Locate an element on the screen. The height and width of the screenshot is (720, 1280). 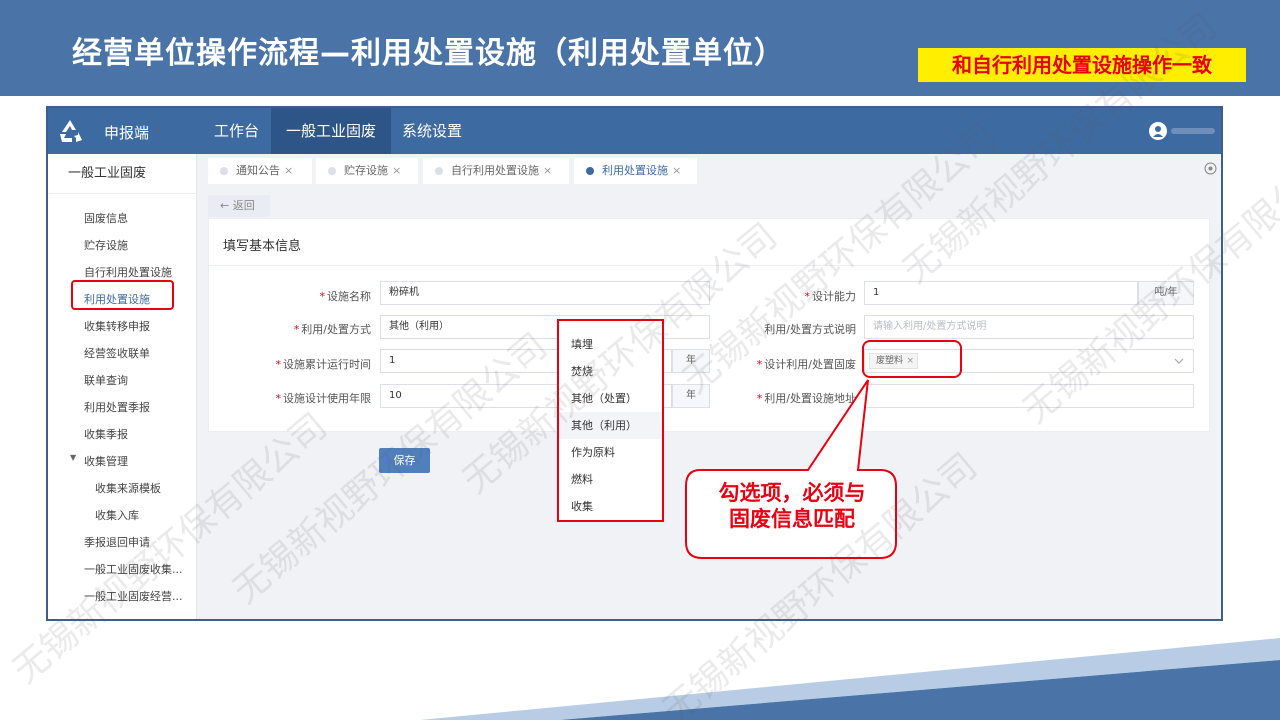
method-desc-label: 利用/处置方式说明 is located at coordinates (810, 329).